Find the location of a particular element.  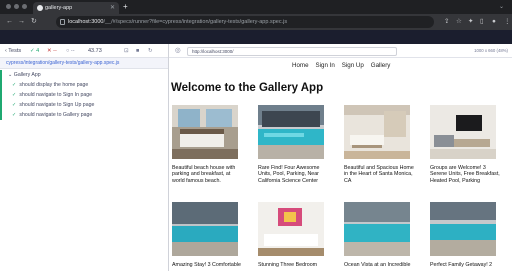

page-title: Welcome to the Gallery App is located at coordinates (247, 88).